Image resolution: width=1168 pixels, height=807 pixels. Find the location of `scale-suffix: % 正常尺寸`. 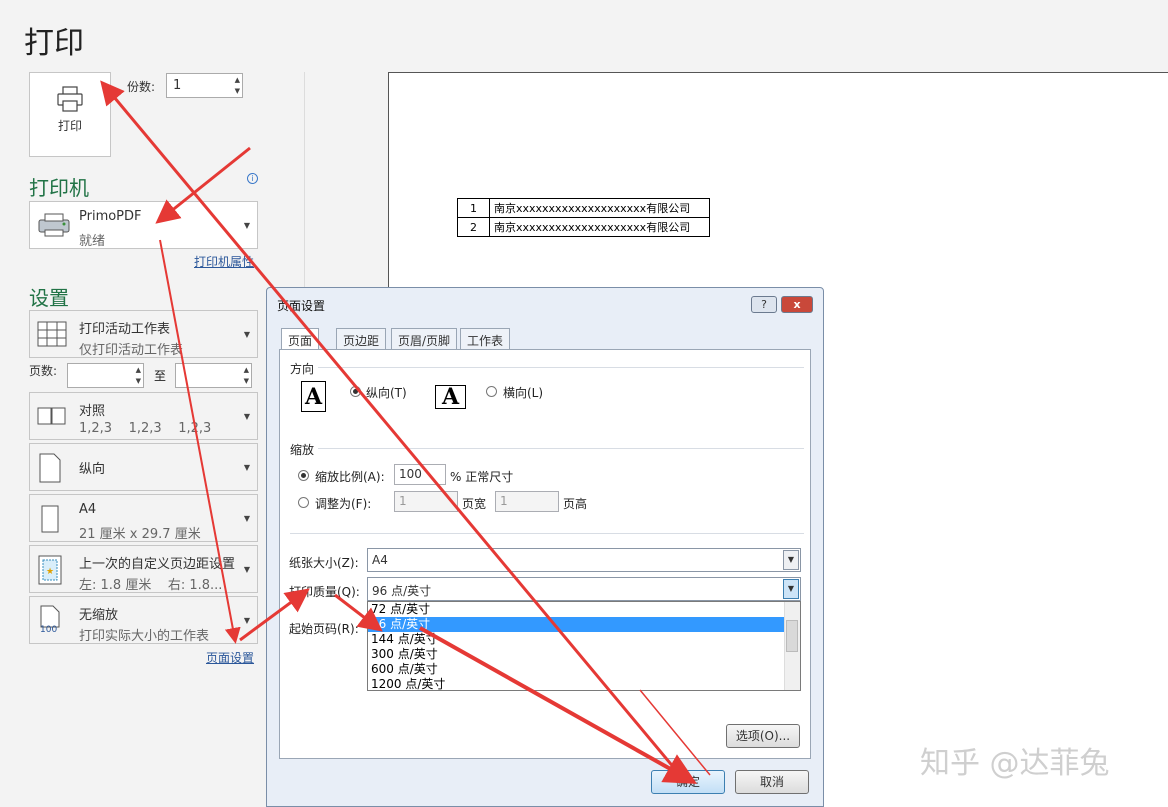

scale-suffix: % 正常尺寸 is located at coordinates (482, 477).